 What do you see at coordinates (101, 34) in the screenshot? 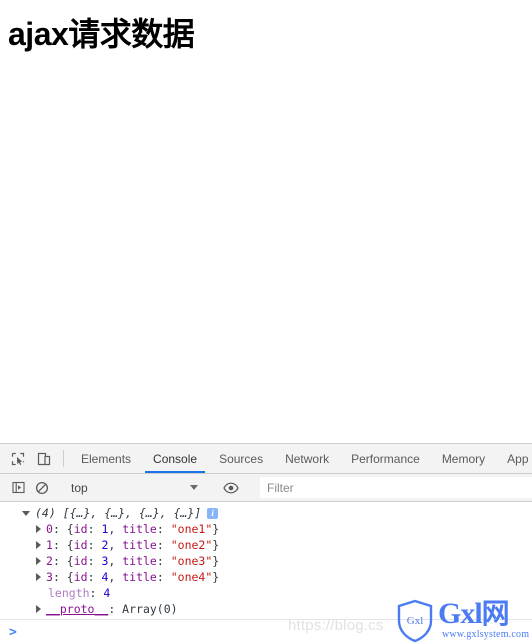
I see `page-title: ajax请求数据` at bounding box center [101, 34].